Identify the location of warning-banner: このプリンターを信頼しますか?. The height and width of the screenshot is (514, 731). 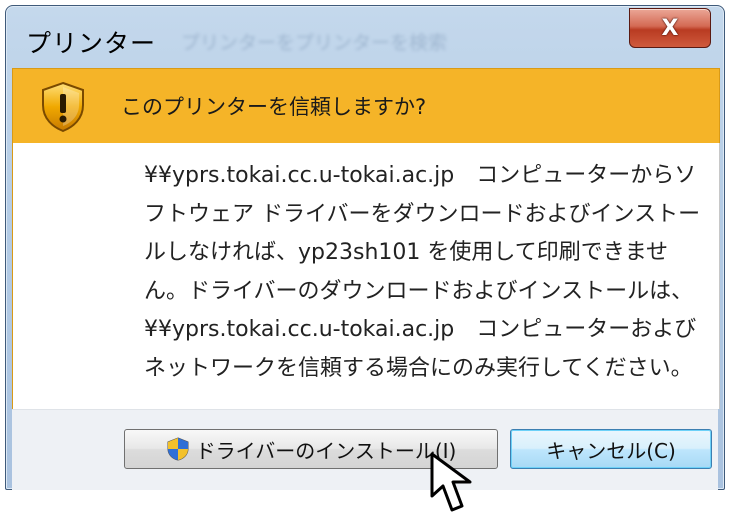
(366, 106).